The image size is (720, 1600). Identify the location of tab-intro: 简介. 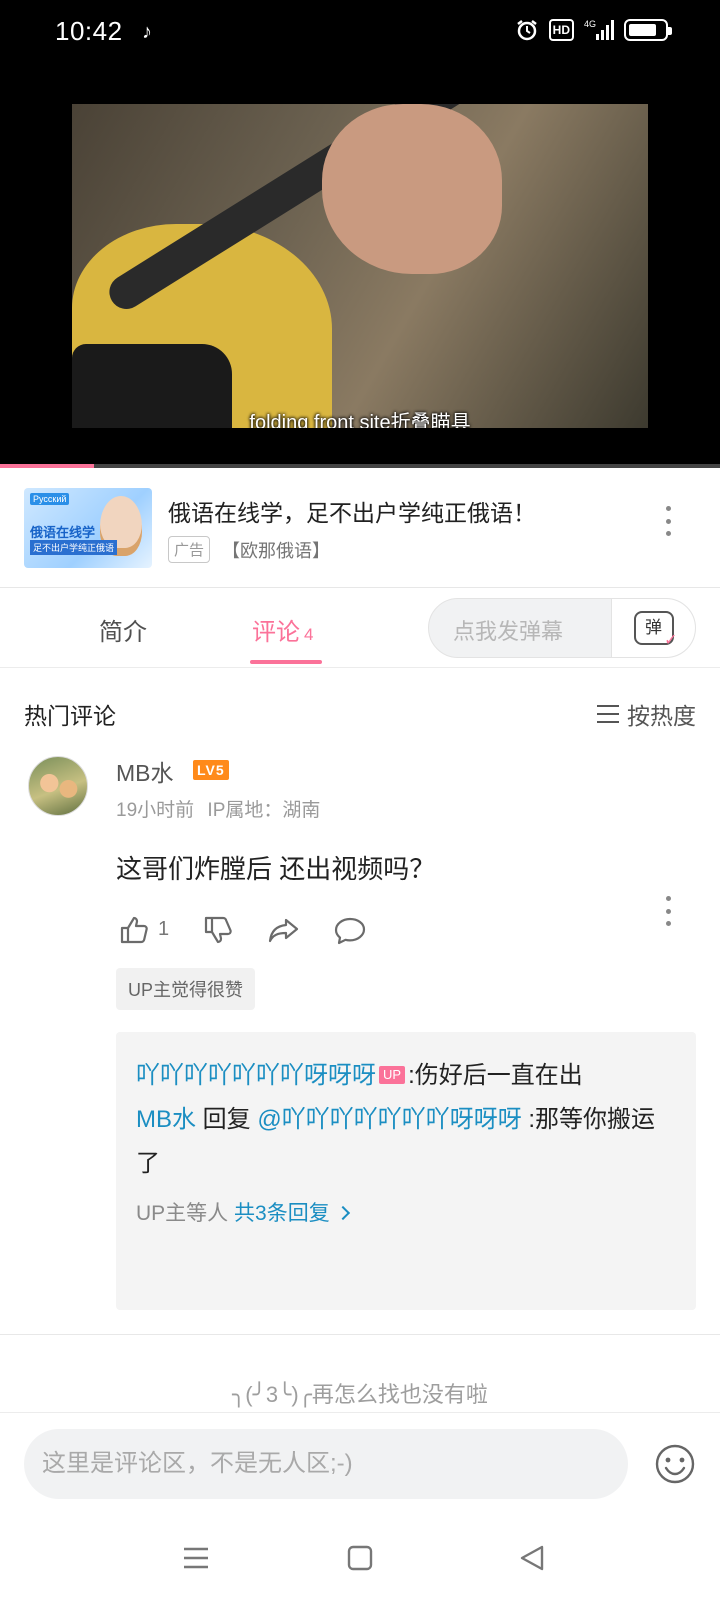
(123, 629).